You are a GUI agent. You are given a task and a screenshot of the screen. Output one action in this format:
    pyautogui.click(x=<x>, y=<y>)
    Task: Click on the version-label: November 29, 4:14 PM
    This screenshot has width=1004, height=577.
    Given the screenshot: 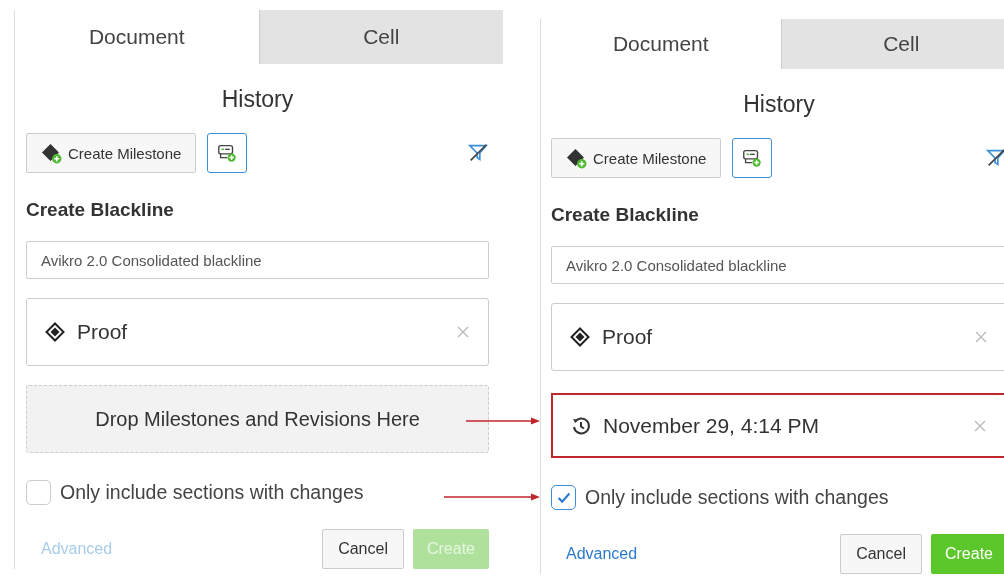 What is the action you would take?
    pyautogui.click(x=711, y=425)
    